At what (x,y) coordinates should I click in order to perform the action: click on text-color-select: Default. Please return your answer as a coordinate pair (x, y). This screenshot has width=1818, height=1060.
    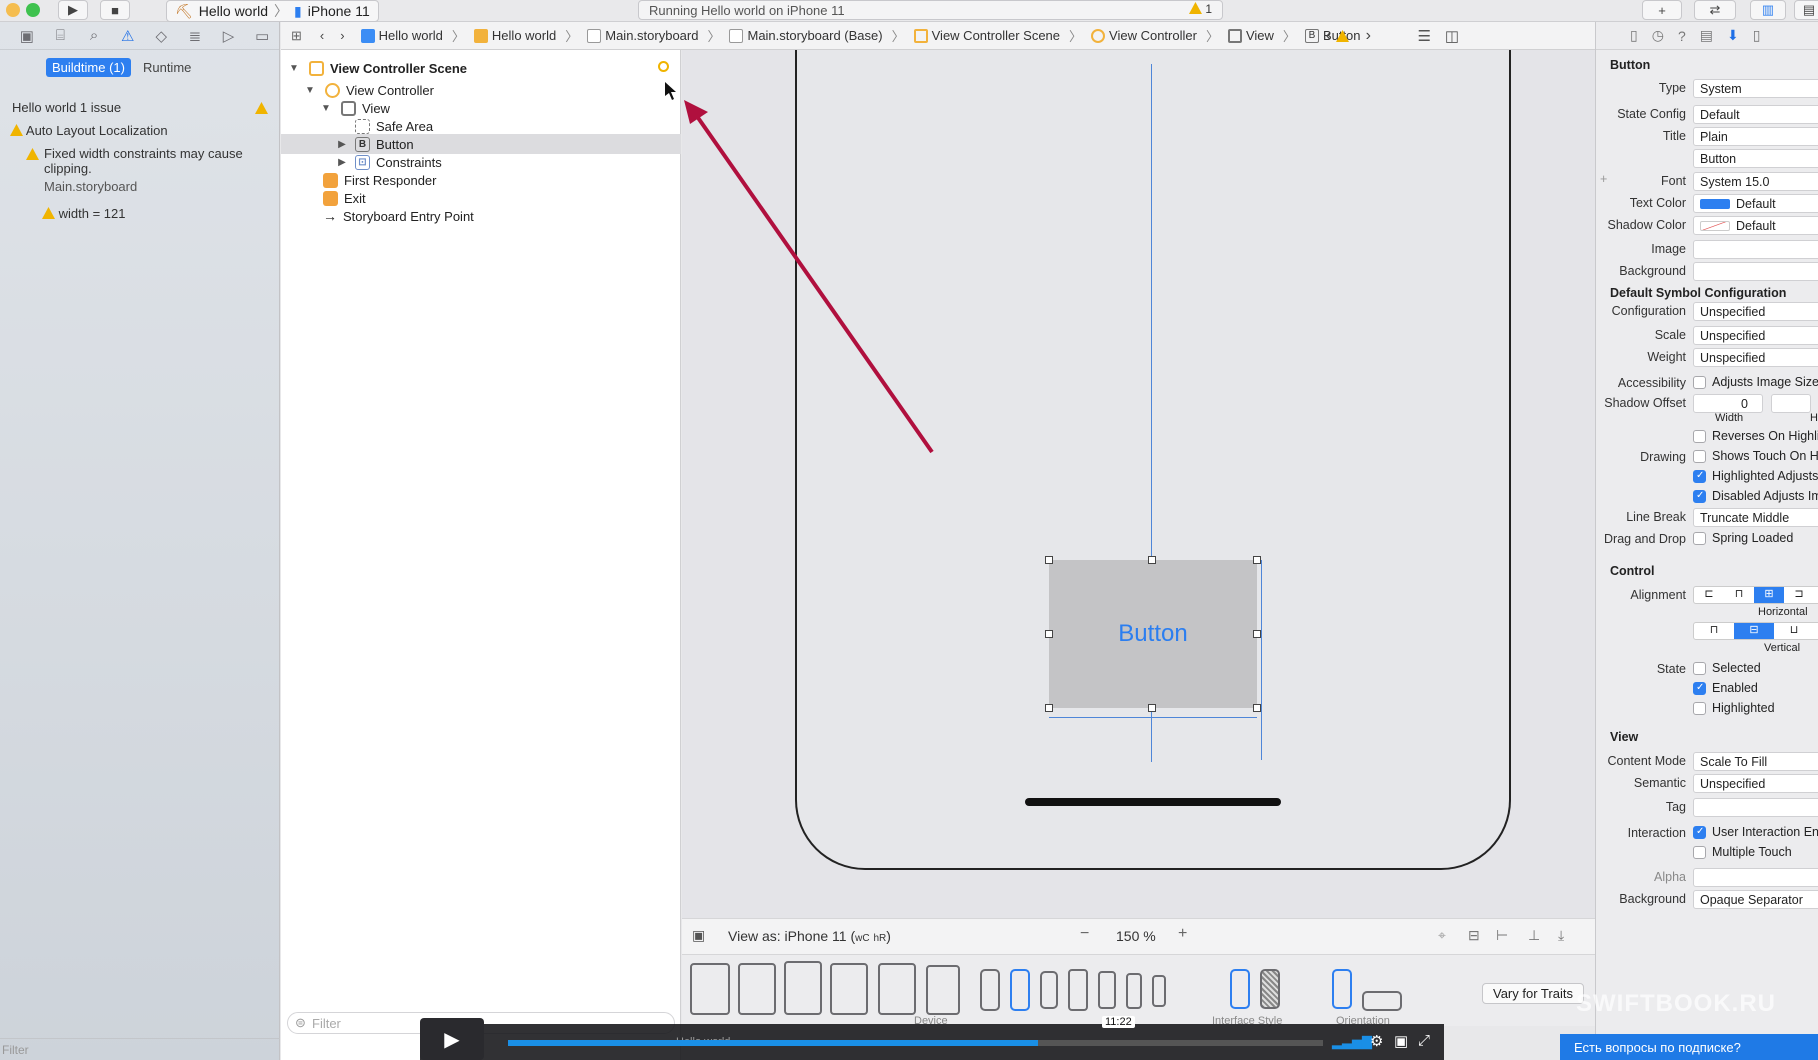
    Looking at the image, I should click on (1755, 203).